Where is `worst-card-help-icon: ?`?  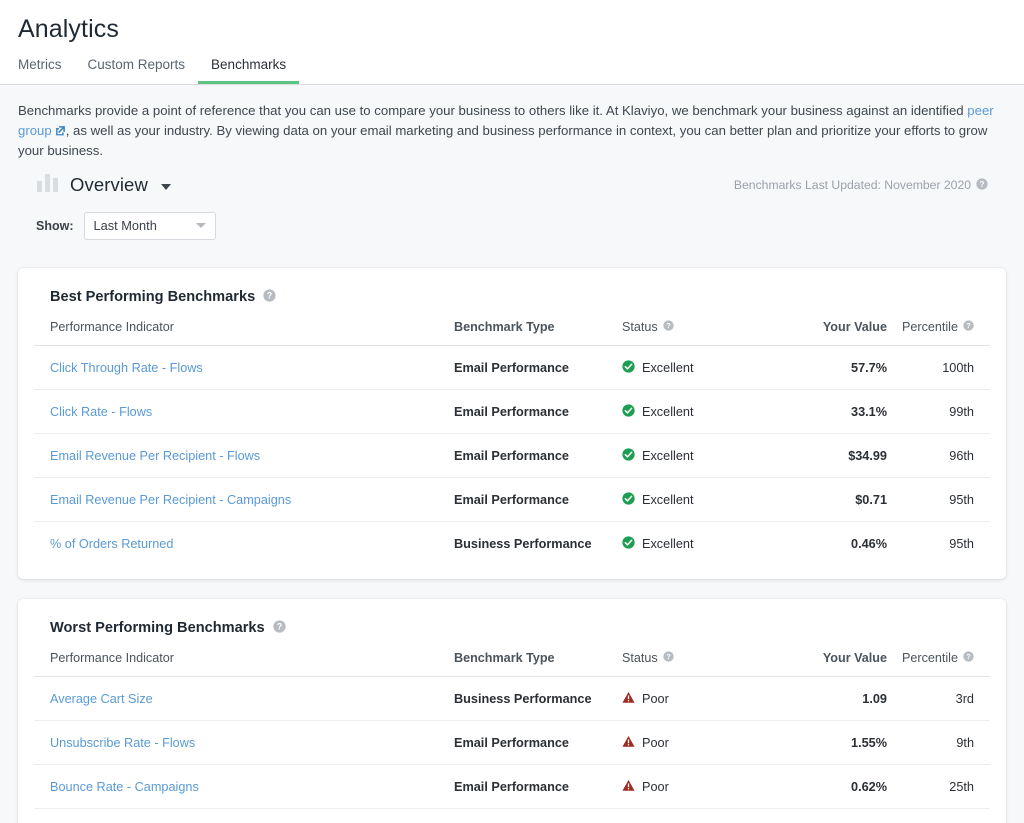 worst-card-help-icon: ? is located at coordinates (279, 628).